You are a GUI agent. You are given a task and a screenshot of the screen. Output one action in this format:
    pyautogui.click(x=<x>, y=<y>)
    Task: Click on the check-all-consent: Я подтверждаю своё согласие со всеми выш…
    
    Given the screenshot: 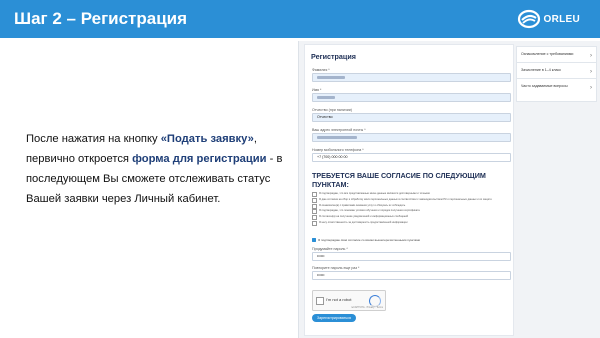 What is the action you would take?
    pyautogui.click(x=366, y=240)
    